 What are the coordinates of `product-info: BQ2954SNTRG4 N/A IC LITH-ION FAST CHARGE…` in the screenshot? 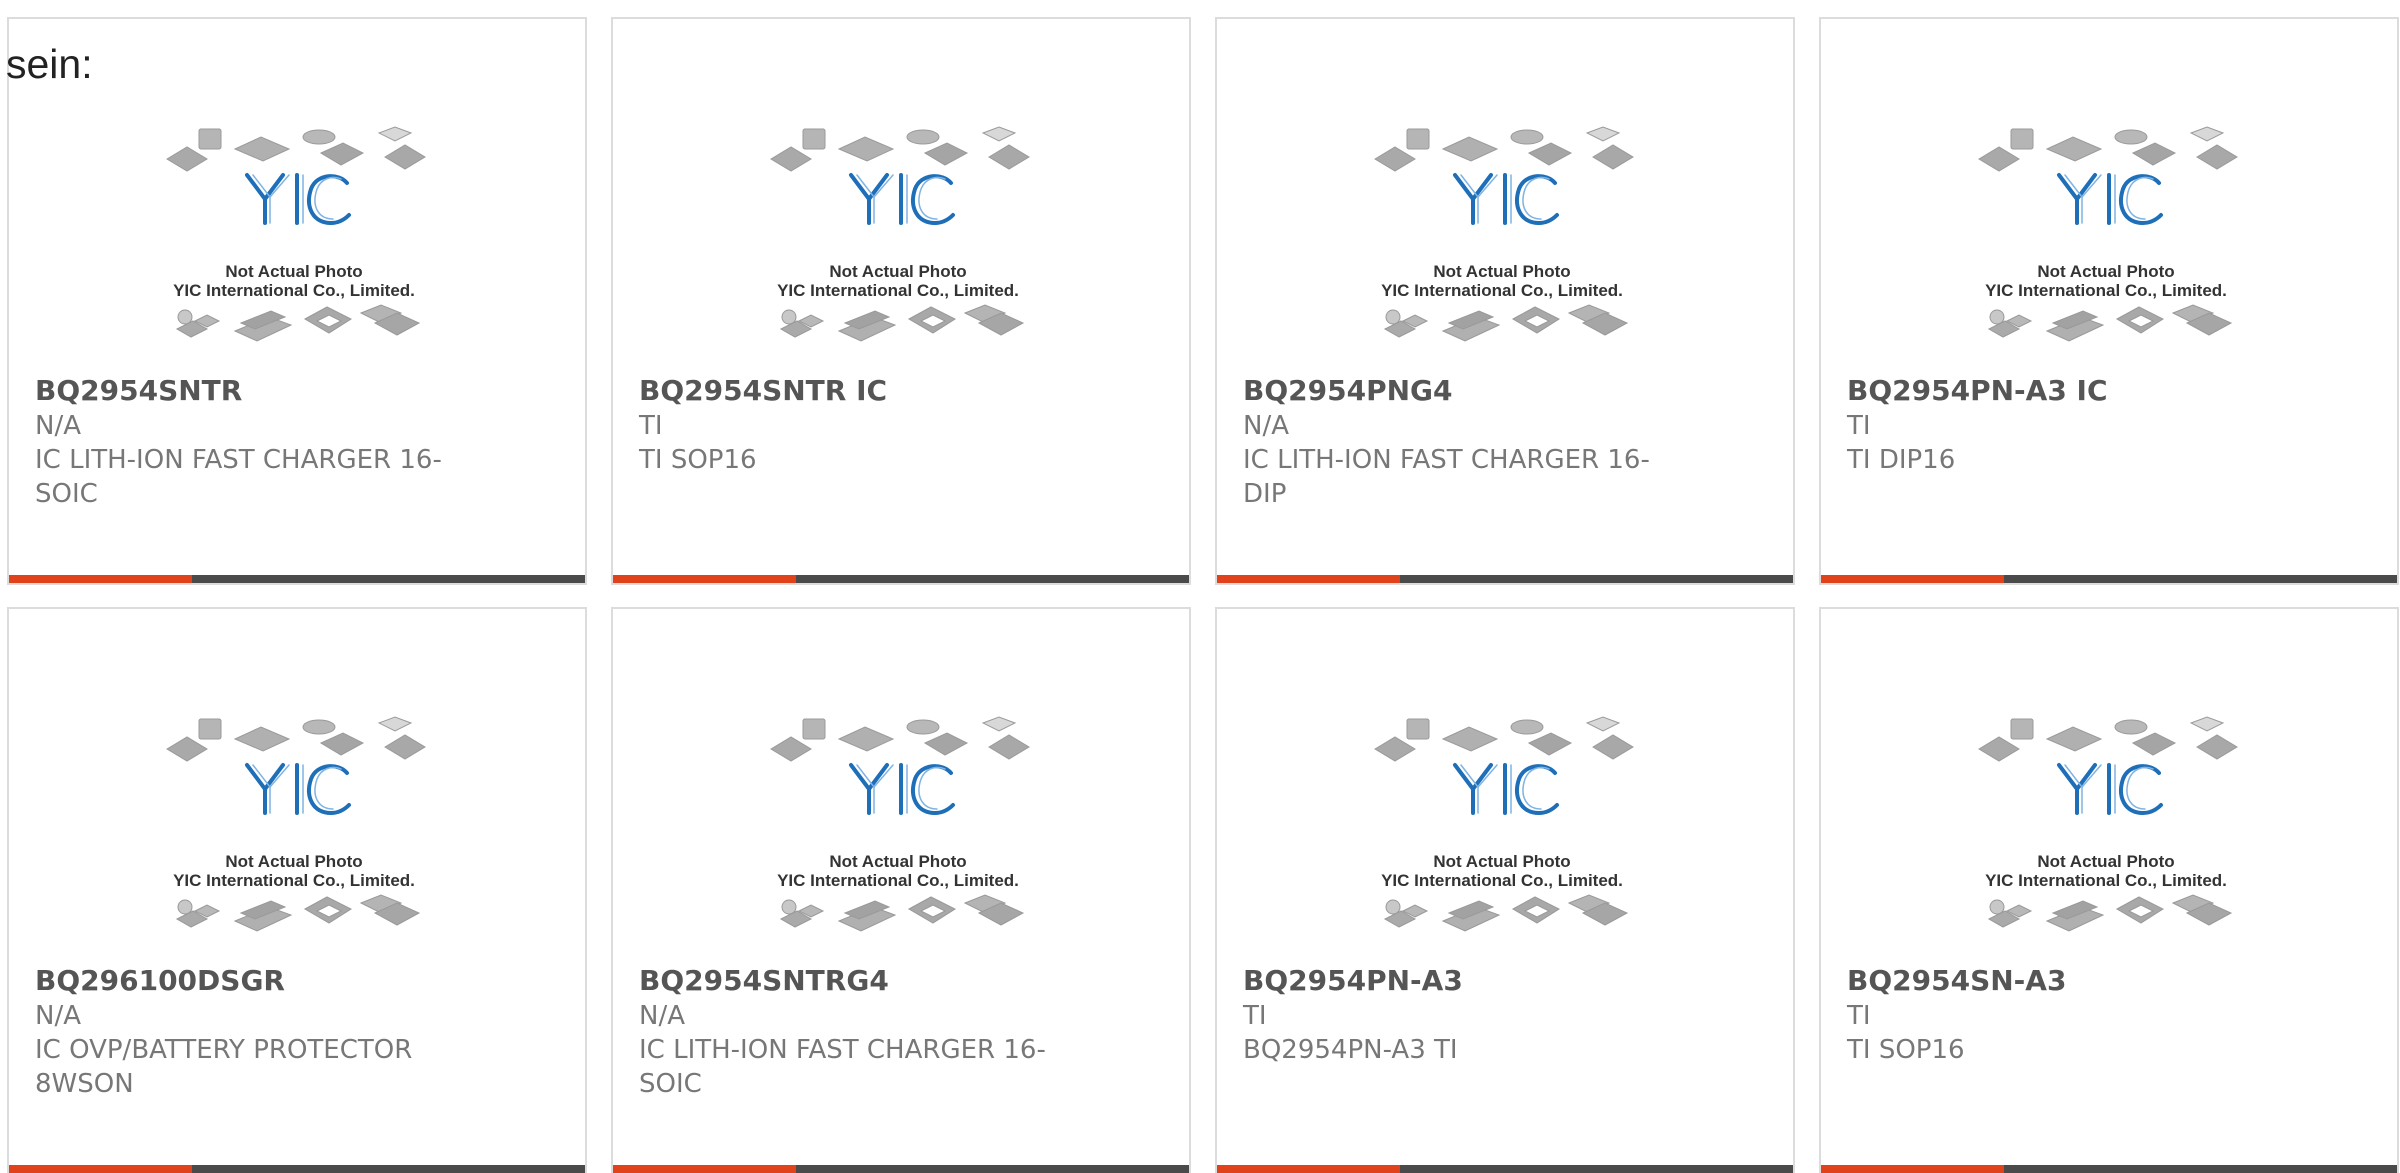 It's located at (854, 1032).